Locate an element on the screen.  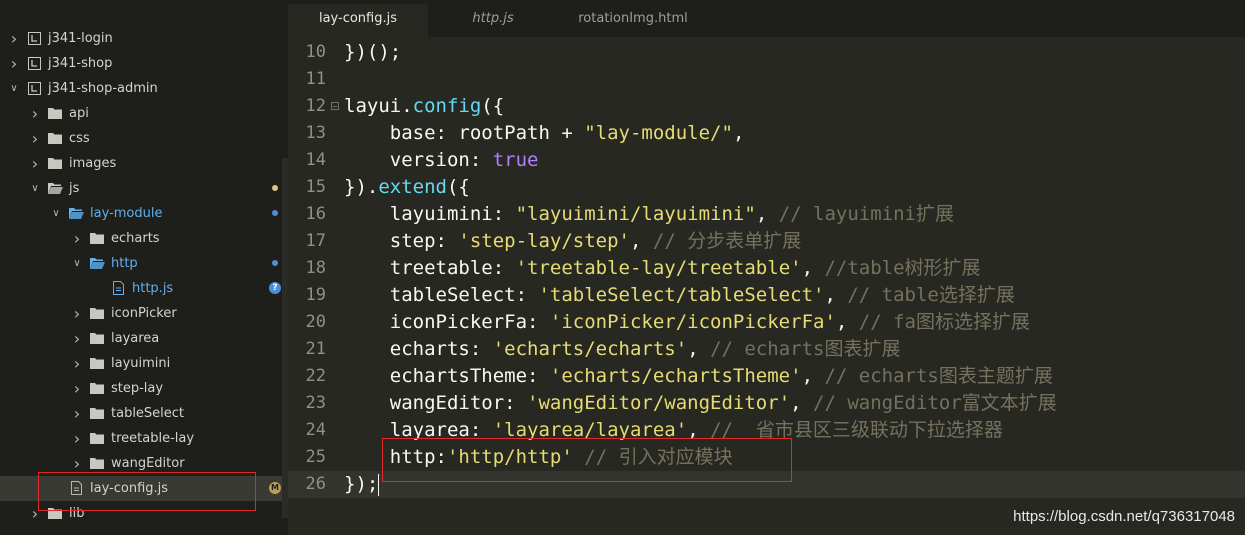
line-number: 25 is located at coordinates (315, 457).